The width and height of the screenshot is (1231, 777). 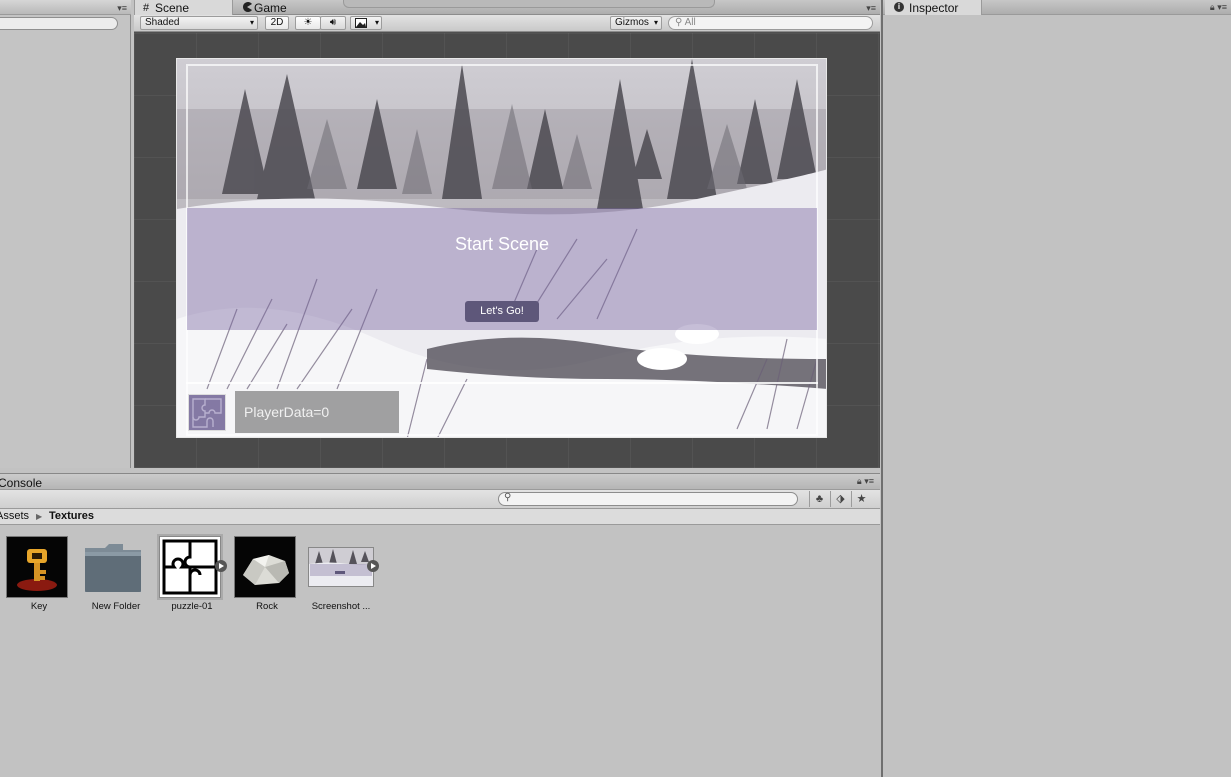 What do you see at coordinates (690, 22) in the screenshot?
I see `scene-search-placeholder: All` at bounding box center [690, 22].